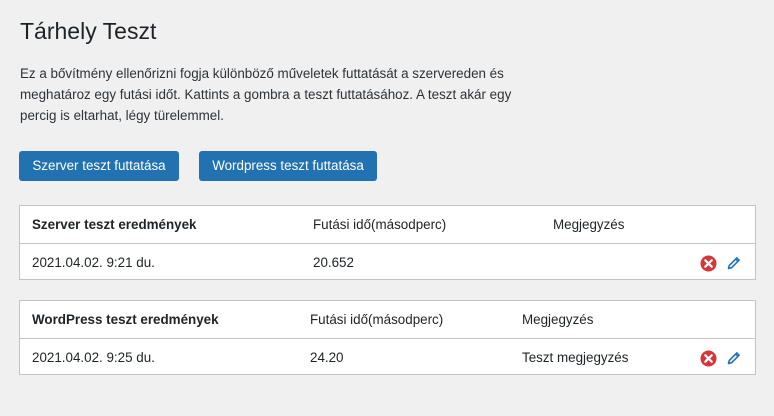  I want to click on table-row: 2021.04.02. 9:21 du. 20.652, so click(387, 262).